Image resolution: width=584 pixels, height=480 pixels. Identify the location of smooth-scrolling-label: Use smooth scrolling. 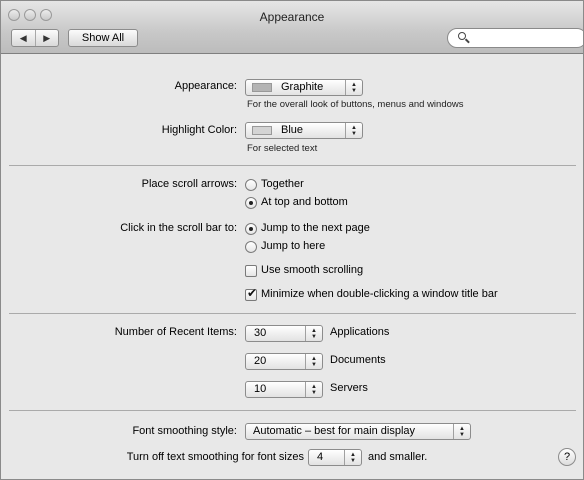
(312, 270).